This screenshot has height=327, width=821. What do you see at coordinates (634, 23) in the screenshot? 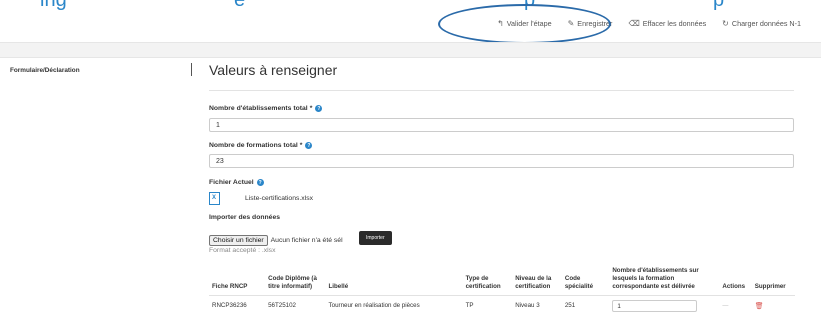
I see `eraser-icon: ⌫` at bounding box center [634, 23].